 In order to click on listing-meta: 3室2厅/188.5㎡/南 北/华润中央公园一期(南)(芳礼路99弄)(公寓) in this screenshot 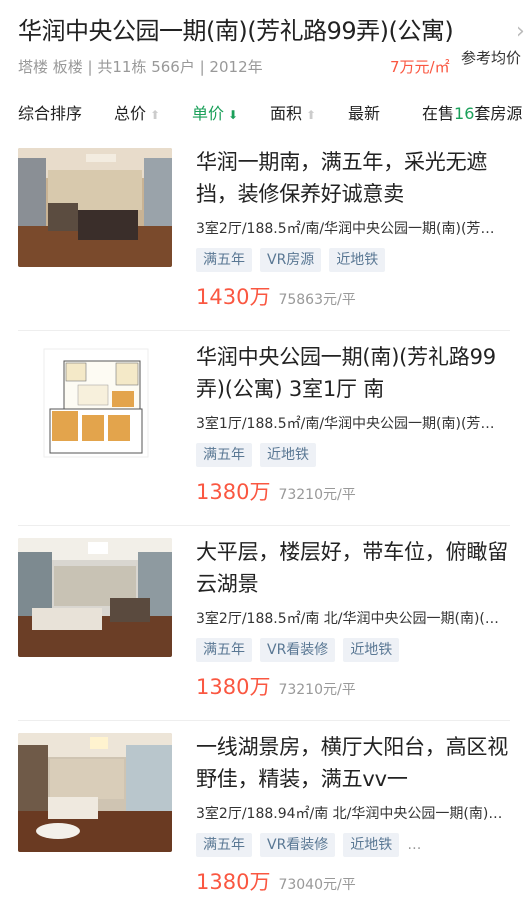, I will do `click(350, 619)`.